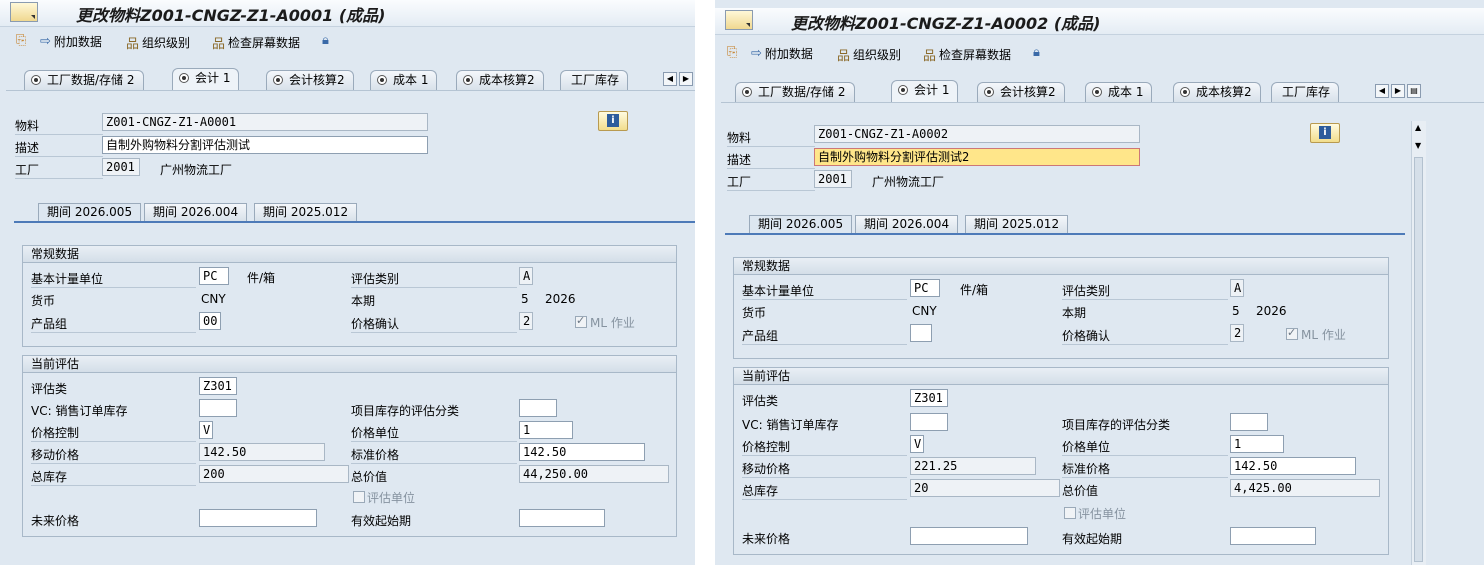  Describe the element at coordinates (231, 15) in the screenshot. I see `window-title: 更改物料Z001-CNGZ-Z1-A0001 (成品)` at that location.